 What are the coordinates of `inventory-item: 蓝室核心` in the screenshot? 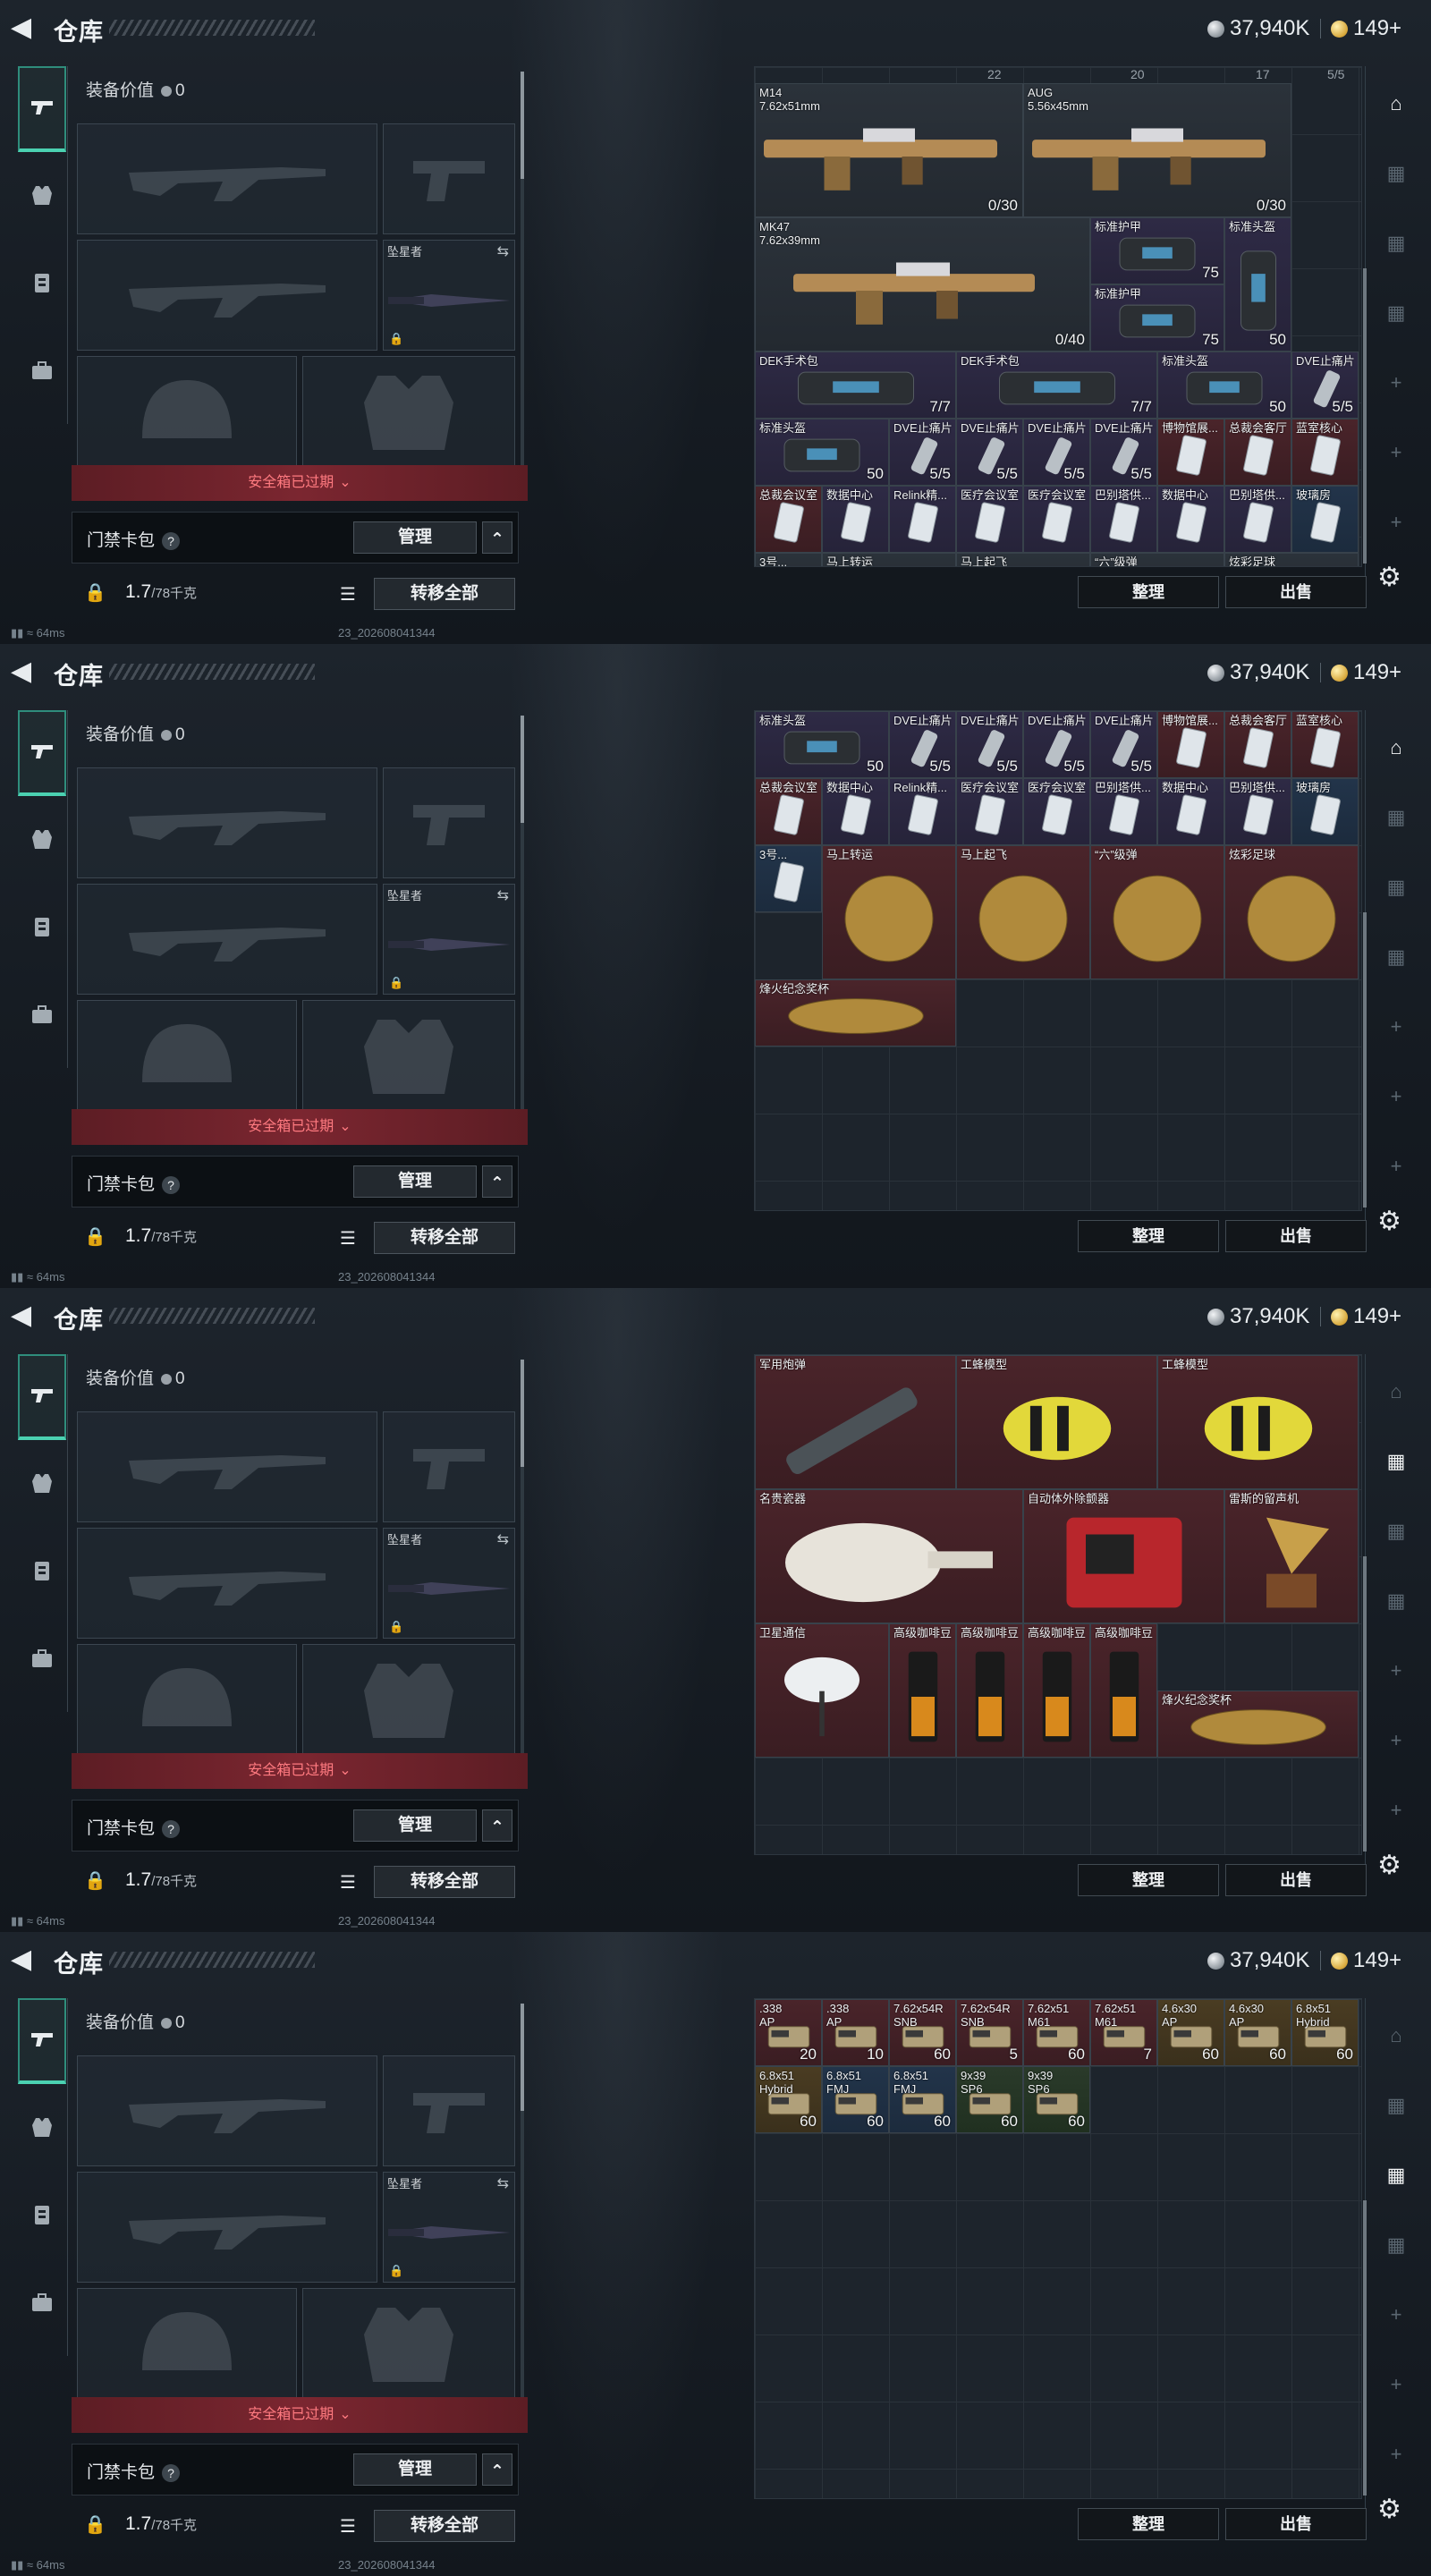 It's located at (1325, 744).